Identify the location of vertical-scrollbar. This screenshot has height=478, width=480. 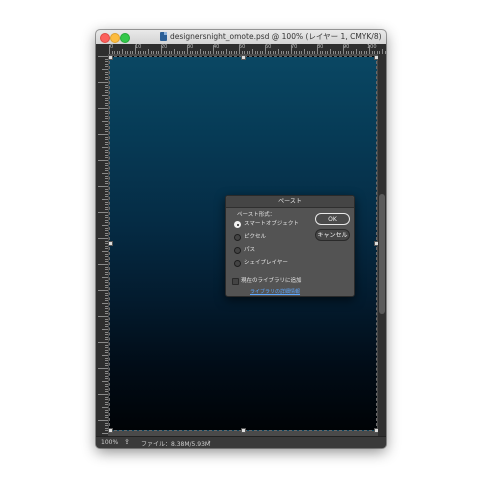
(382, 245).